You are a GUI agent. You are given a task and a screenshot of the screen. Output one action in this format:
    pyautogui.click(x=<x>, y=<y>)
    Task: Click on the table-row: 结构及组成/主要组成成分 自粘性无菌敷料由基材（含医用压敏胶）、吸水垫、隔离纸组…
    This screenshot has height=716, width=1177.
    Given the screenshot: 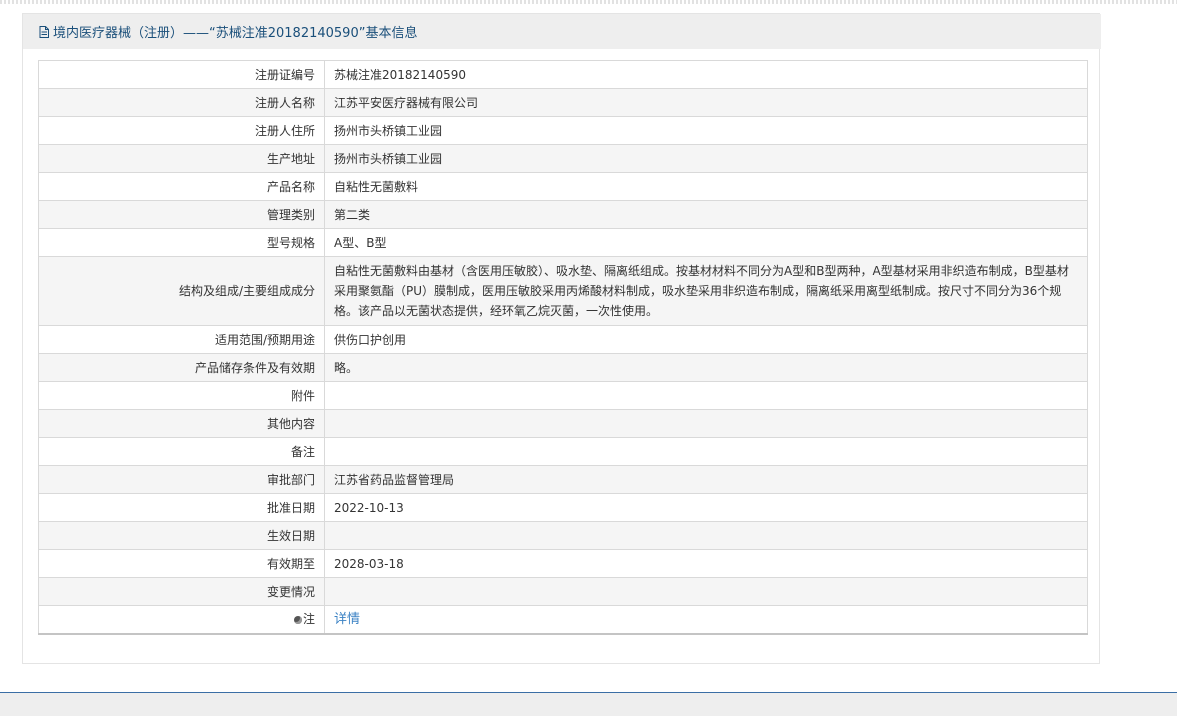 What is the action you would take?
    pyautogui.click(x=563, y=291)
    